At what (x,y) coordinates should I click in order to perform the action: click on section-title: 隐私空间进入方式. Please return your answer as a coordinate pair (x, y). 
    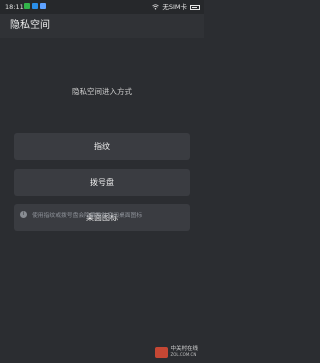
    Looking at the image, I should click on (102, 91).